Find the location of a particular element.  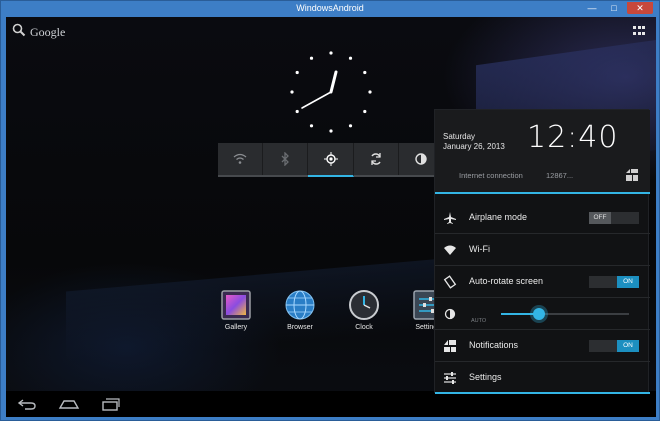

connection-label: Internet connection is located at coordinates (491, 175).